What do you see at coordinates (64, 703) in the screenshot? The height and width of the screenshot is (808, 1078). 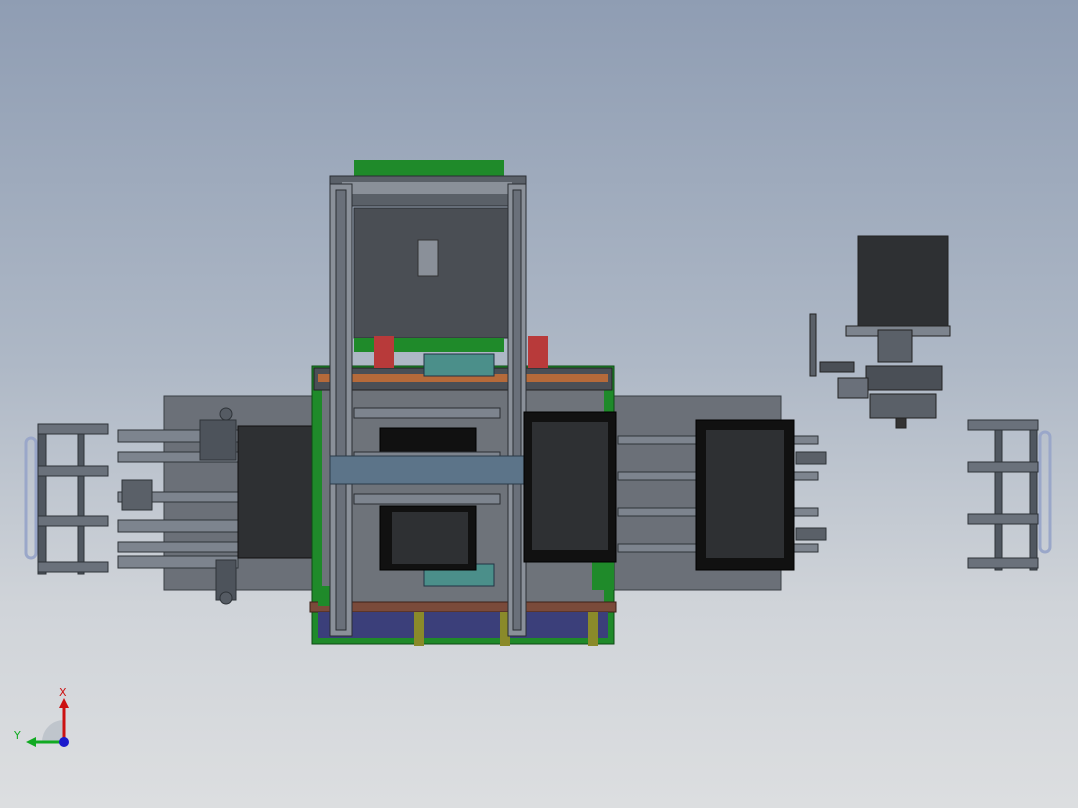 I see `x-axis-arrow` at bounding box center [64, 703].